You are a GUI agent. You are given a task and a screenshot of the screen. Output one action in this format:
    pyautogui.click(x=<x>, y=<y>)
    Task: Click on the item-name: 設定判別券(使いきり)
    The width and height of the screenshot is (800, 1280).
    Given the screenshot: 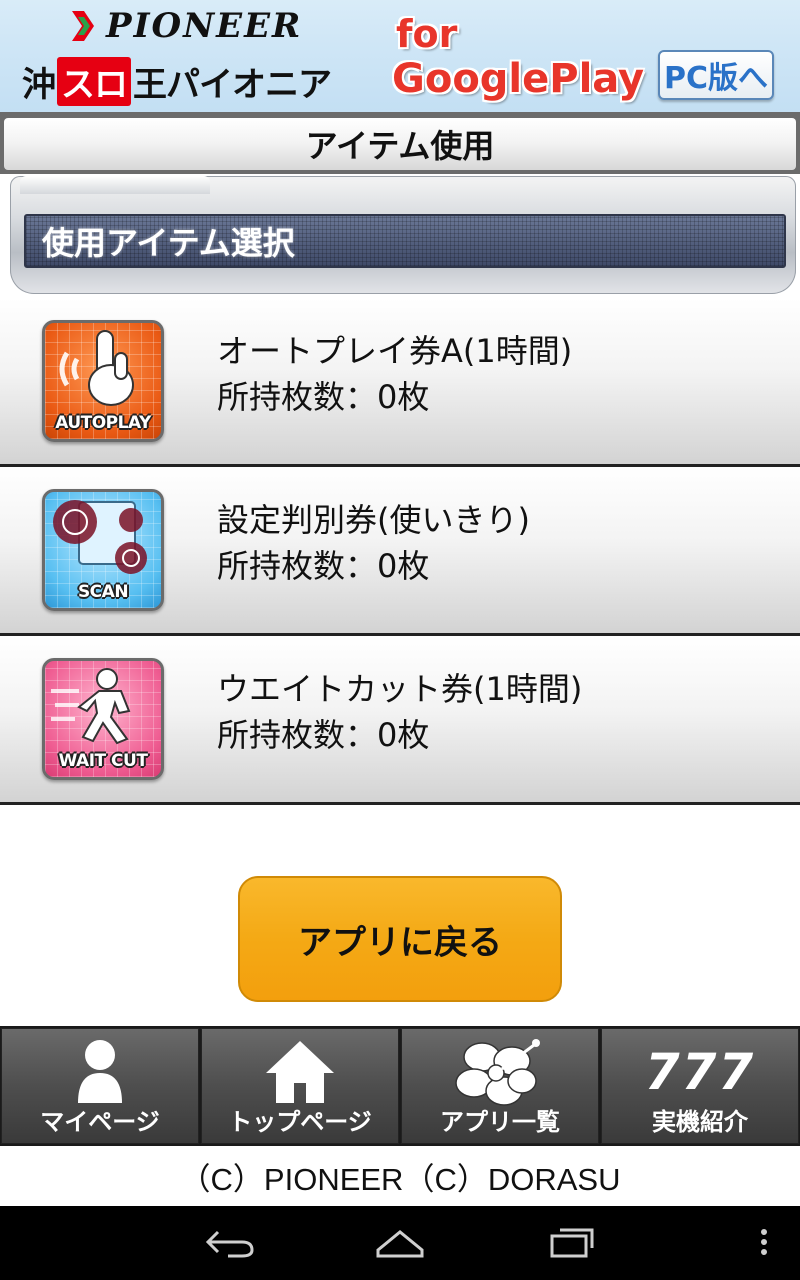 What is the action you would take?
    pyautogui.click(x=373, y=520)
    